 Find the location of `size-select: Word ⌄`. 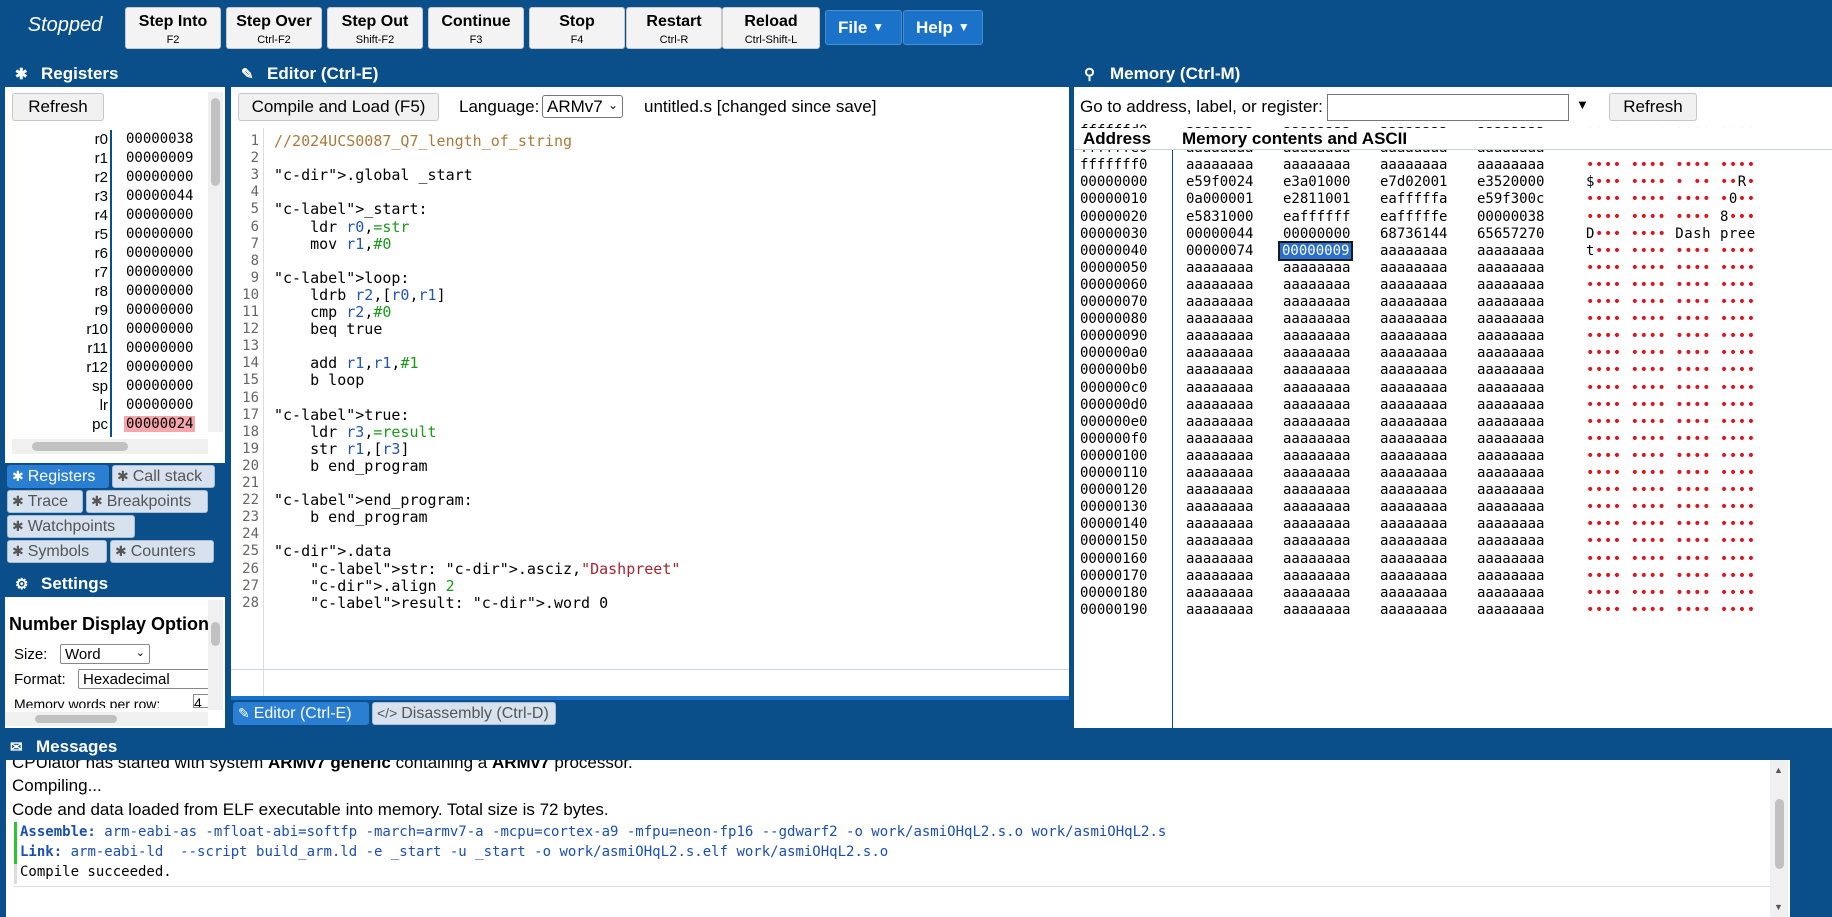

size-select: Word ⌄ is located at coordinates (105, 654).